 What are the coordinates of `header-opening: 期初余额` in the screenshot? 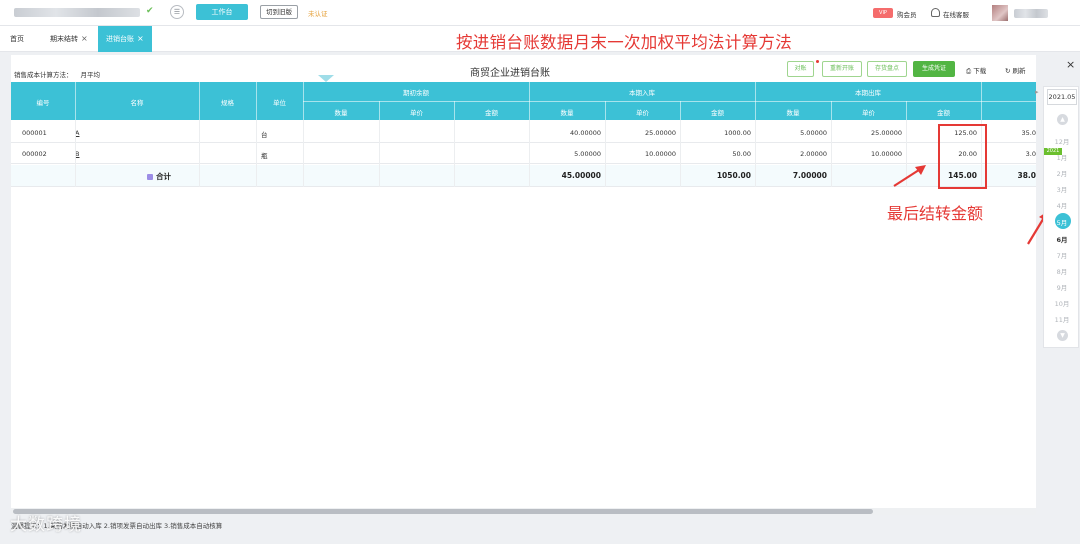 It's located at (416, 93).